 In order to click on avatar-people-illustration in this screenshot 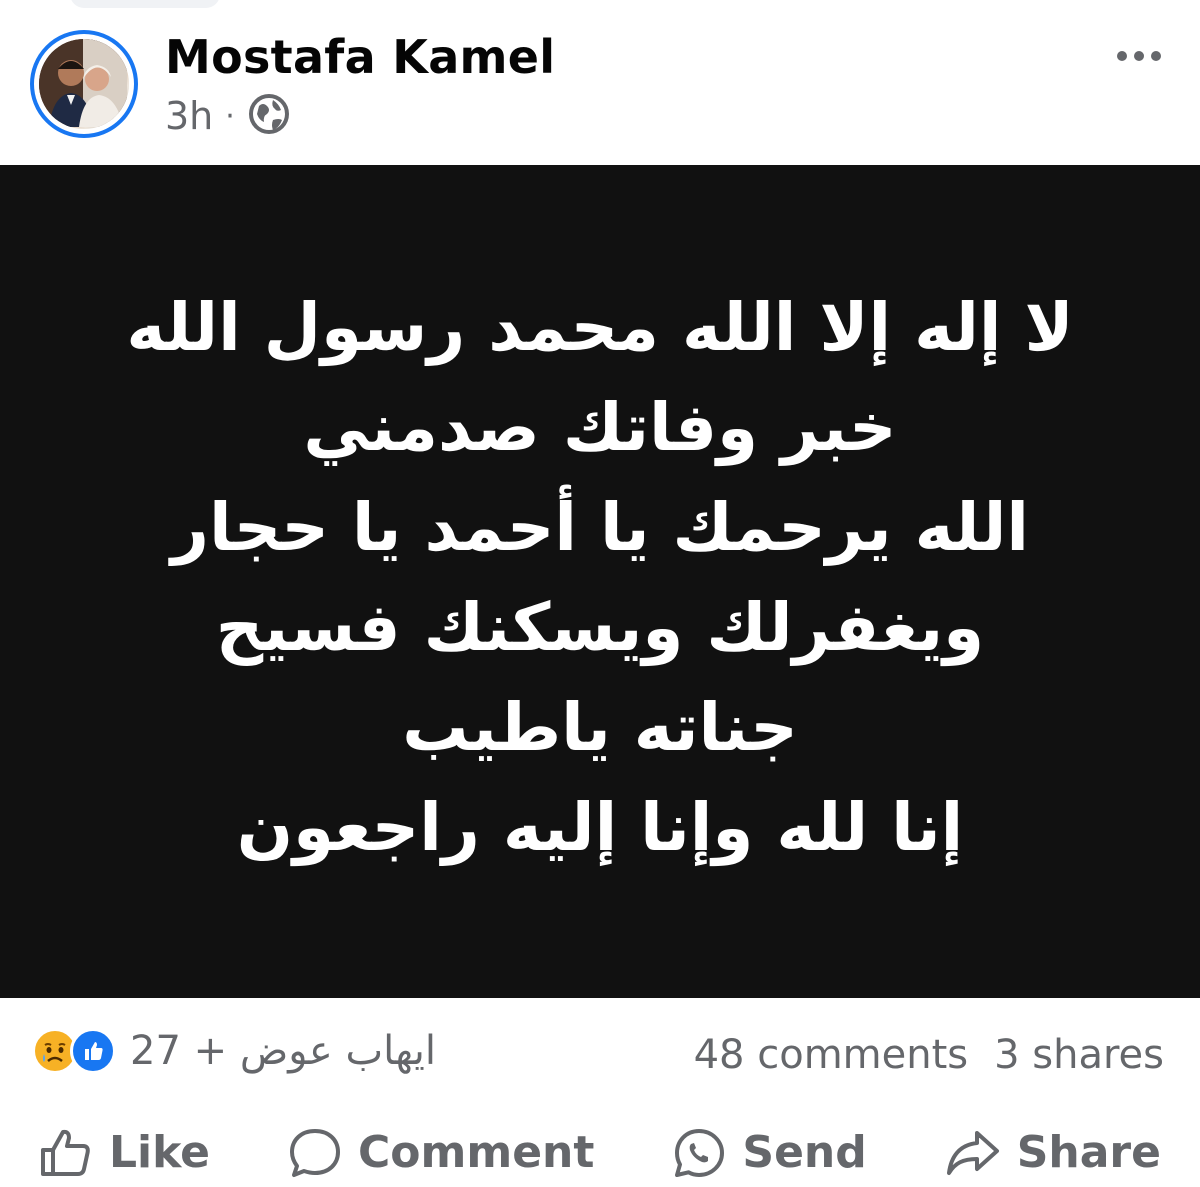, I will do `click(83, 83)`.